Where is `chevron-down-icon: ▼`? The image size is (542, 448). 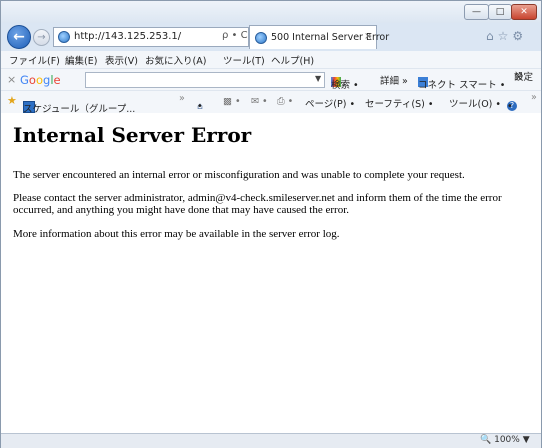
chevron-down-icon: ▼ is located at coordinates (318, 78).